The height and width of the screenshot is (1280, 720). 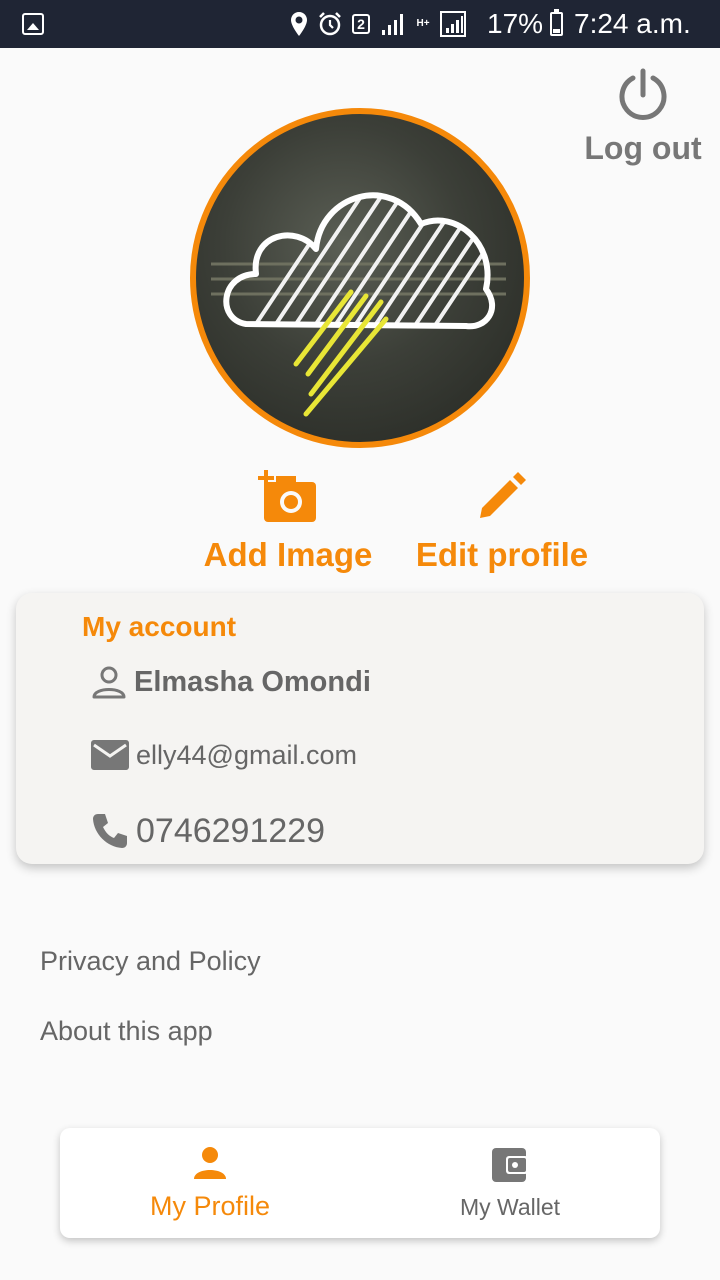 I want to click on person-outline-icon, so click(x=109, y=682).